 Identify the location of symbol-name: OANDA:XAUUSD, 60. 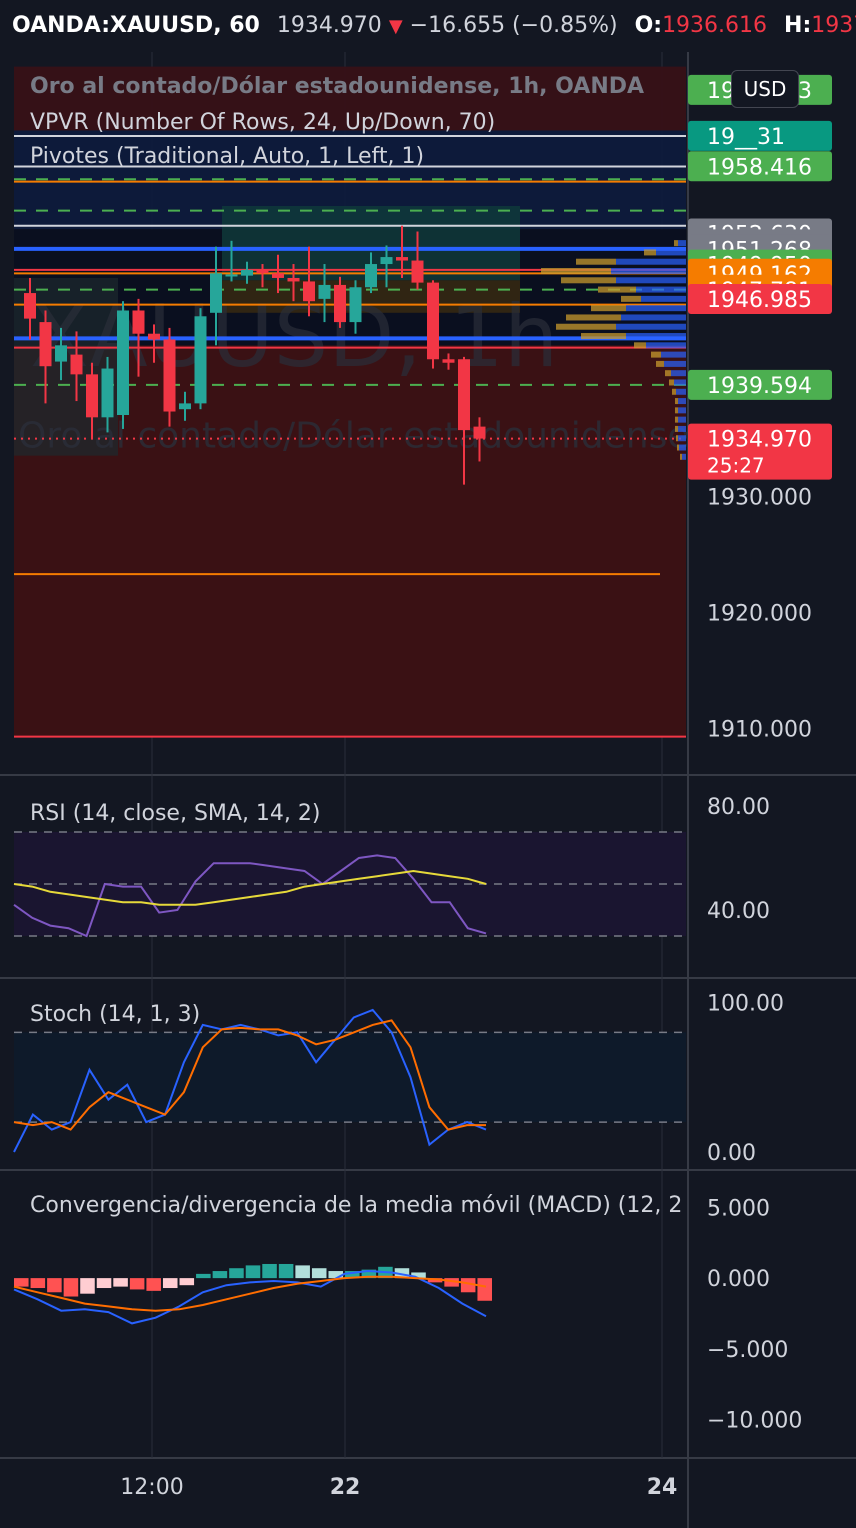
(136, 25).